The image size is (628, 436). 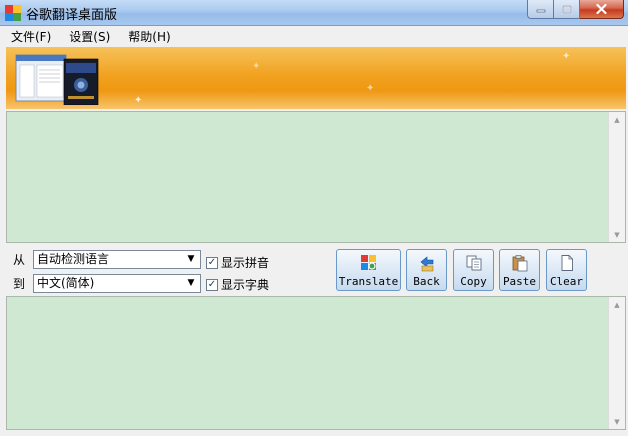 I want to click on banner: ✦ ✦ ✦ ✦, so click(x=316, y=78).